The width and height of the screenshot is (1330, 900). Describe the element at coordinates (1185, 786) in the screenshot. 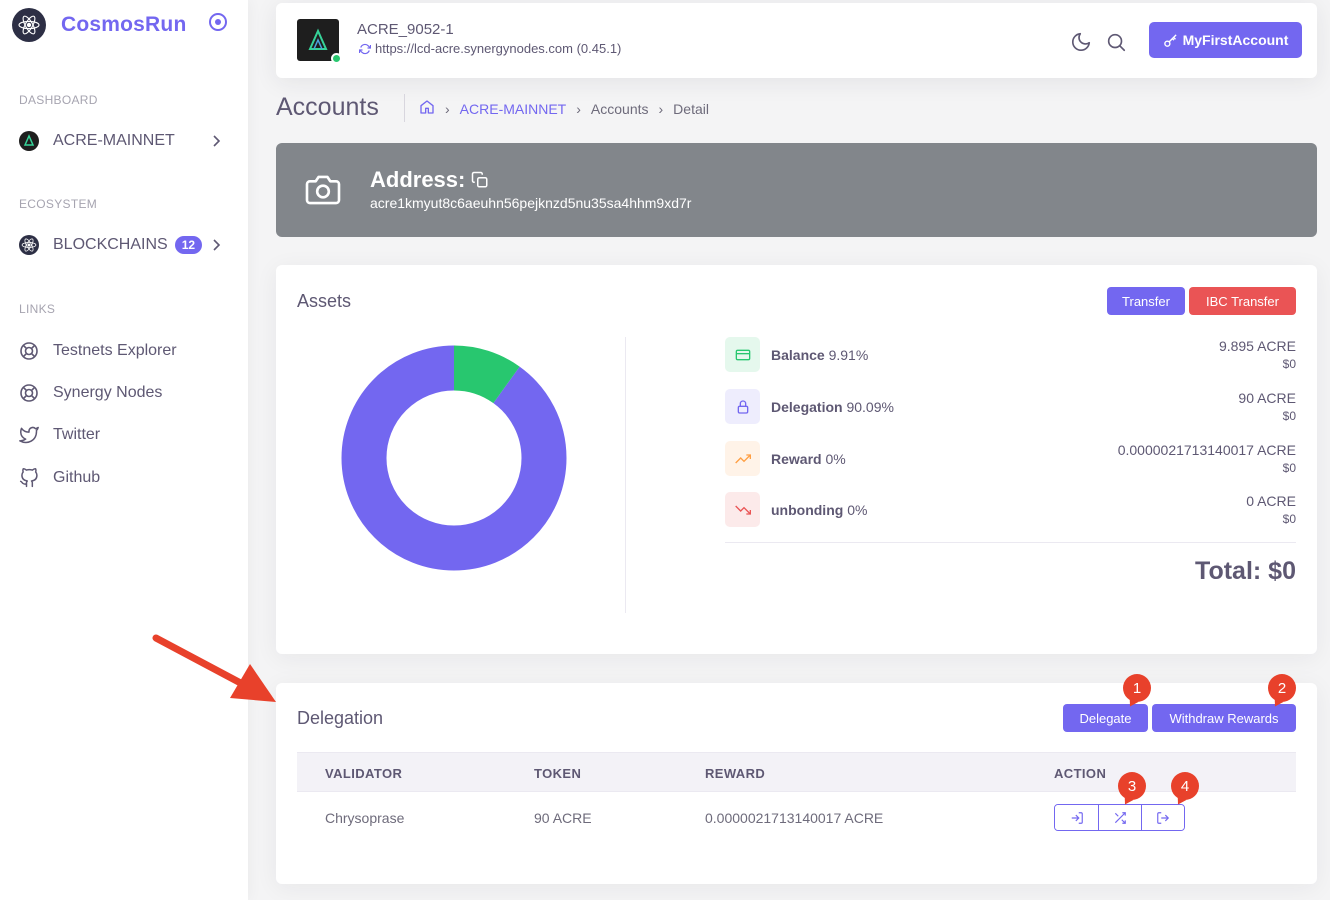

I see `annotation-marker-4: 4` at that location.